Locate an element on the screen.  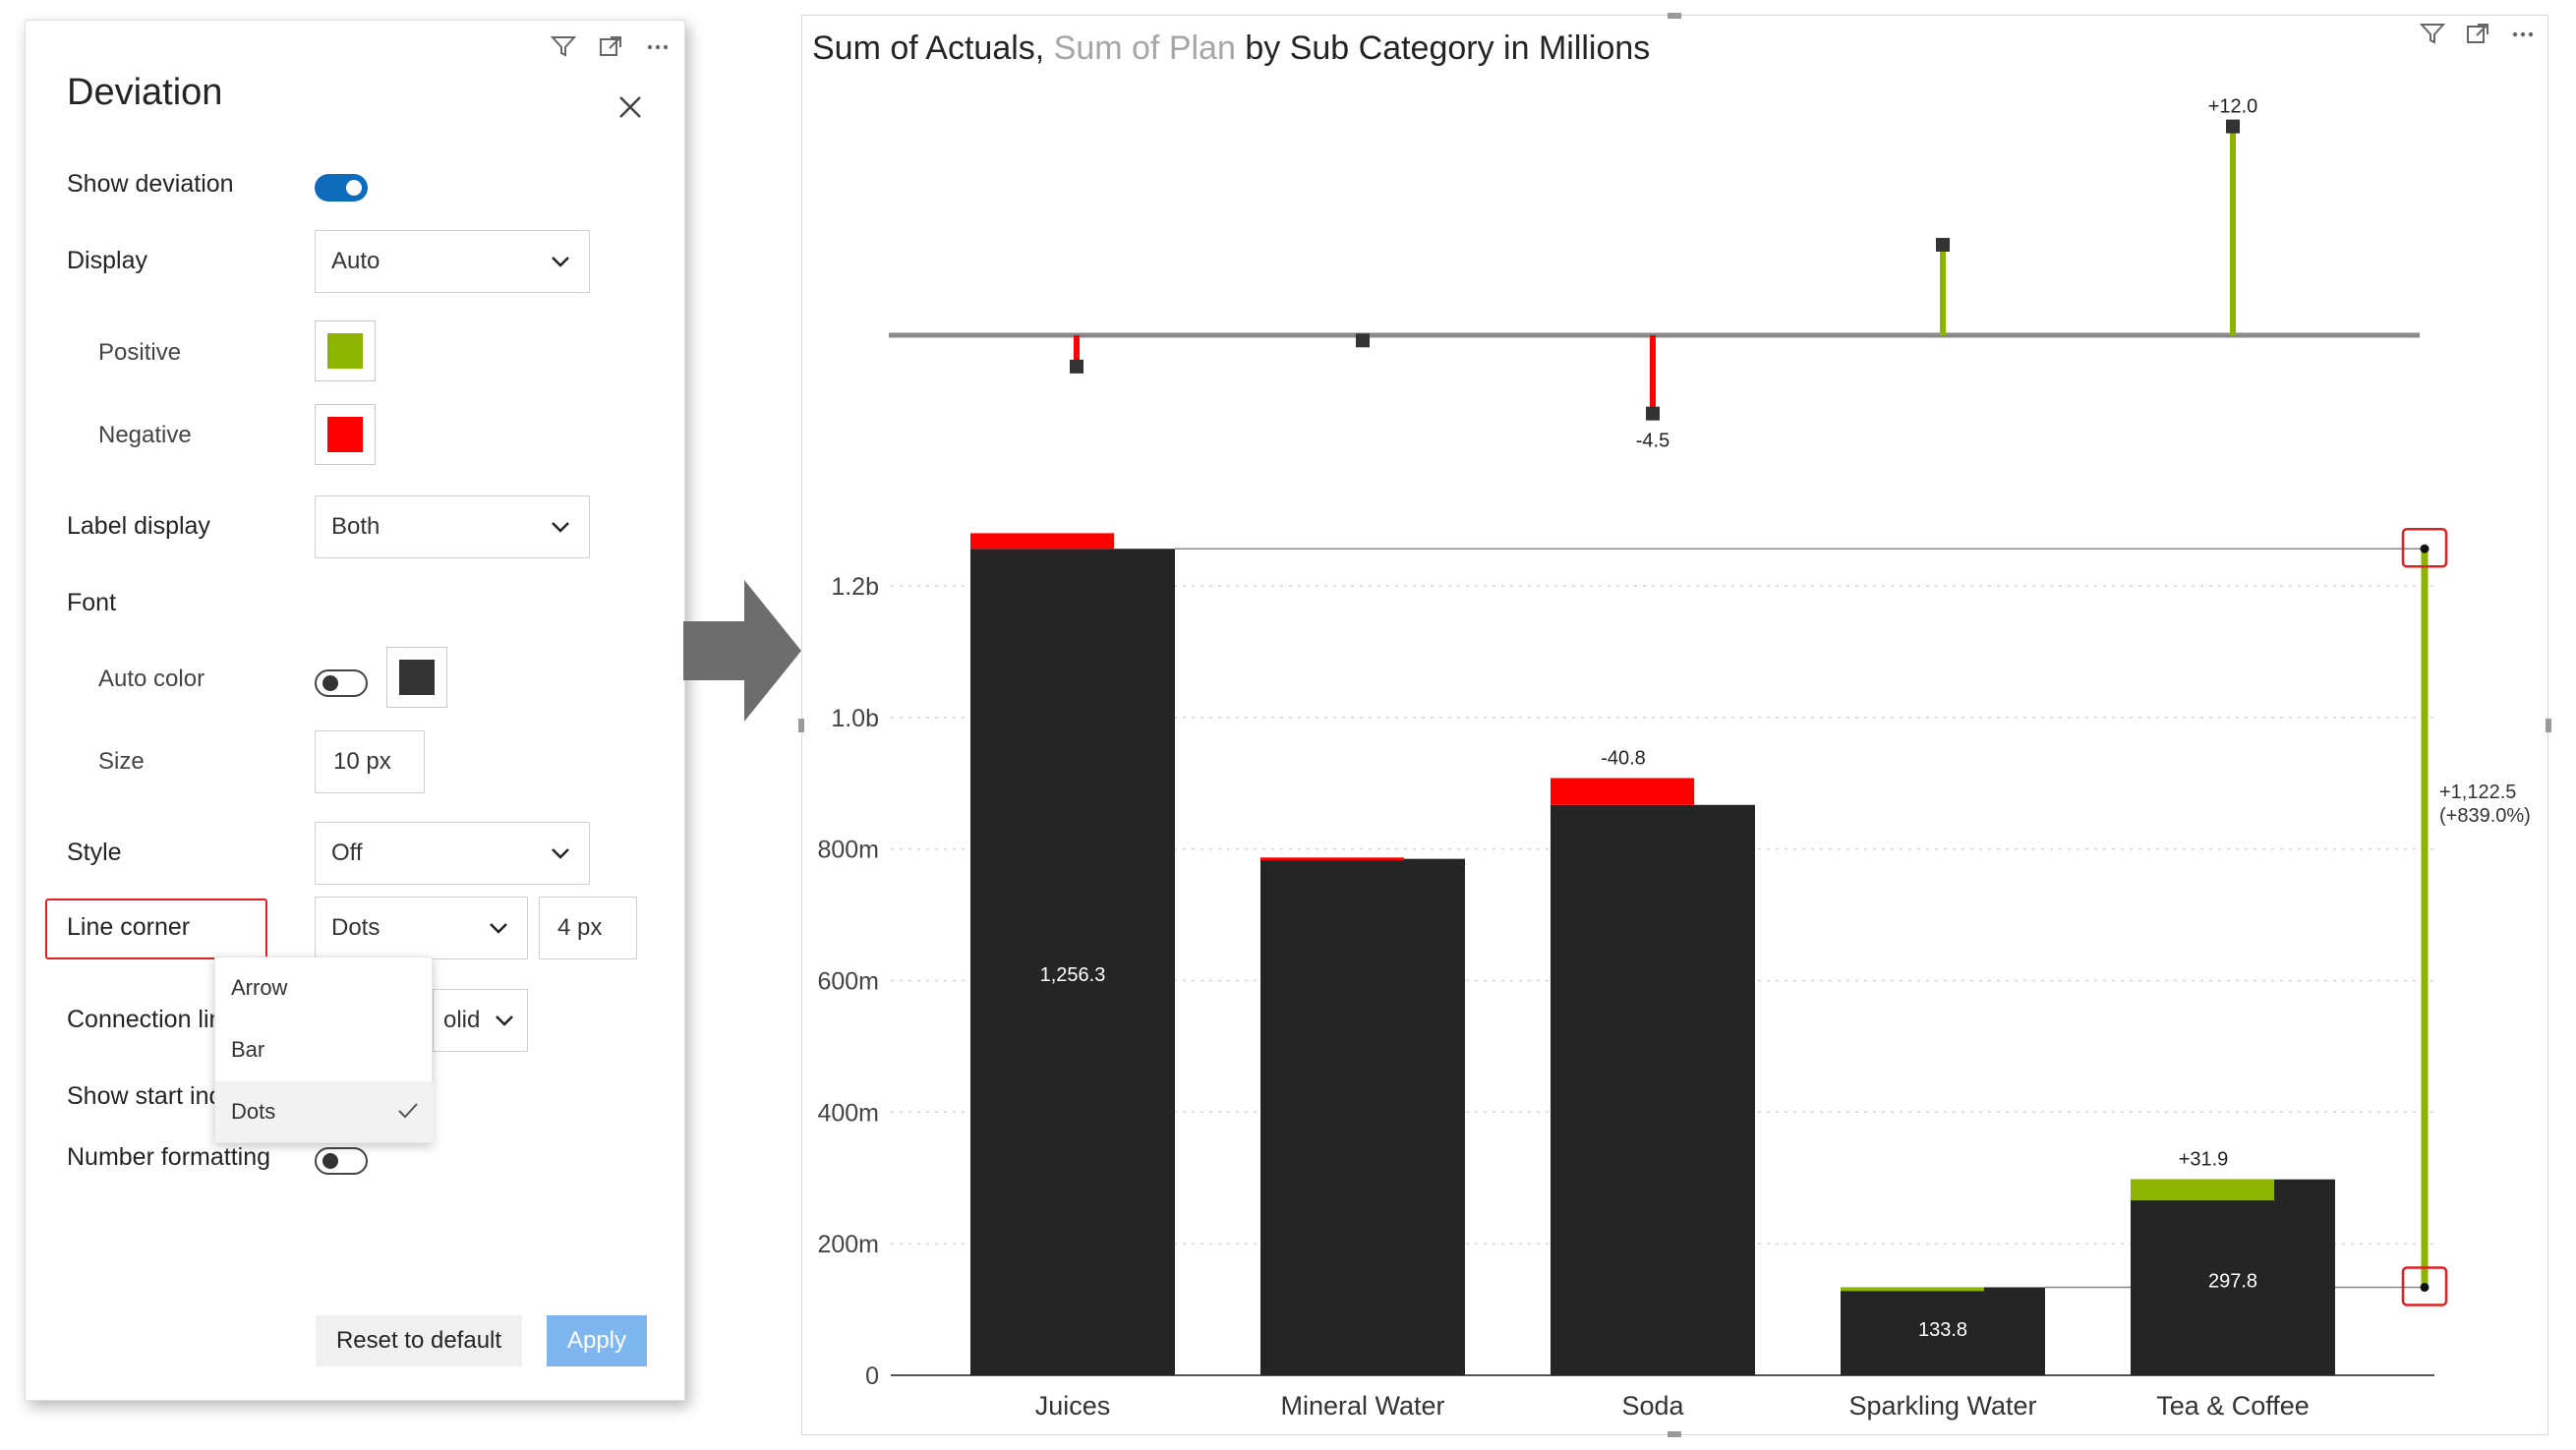
menu-item-label: Dots is located at coordinates (254, 1111).